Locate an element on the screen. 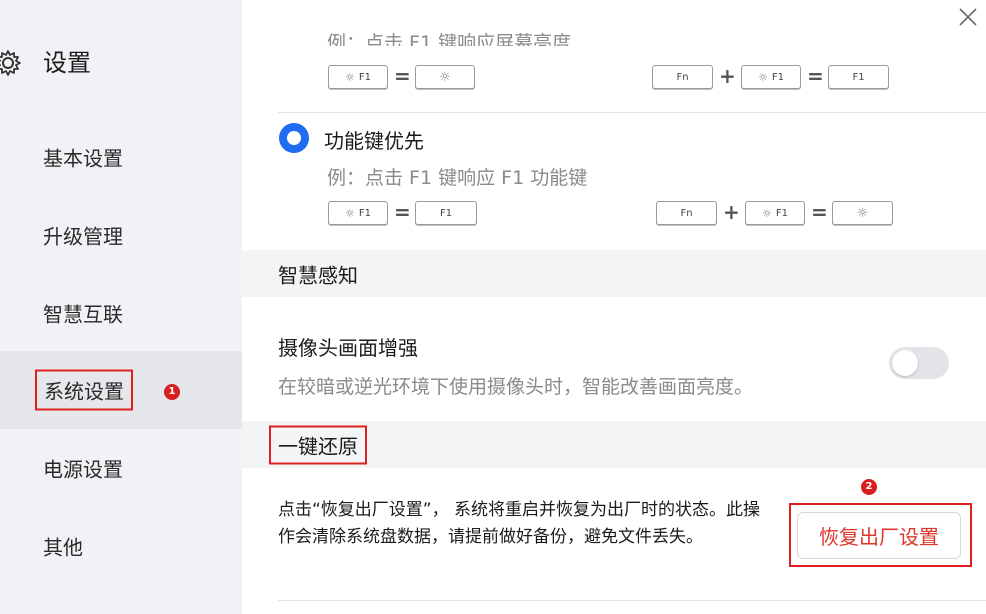  sidebar-item-system: 系统设置 is located at coordinates (121, 390).